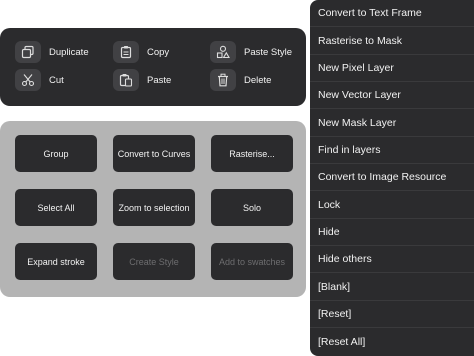  What do you see at coordinates (159, 80) in the screenshot?
I see `paste-label: Paste` at bounding box center [159, 80].